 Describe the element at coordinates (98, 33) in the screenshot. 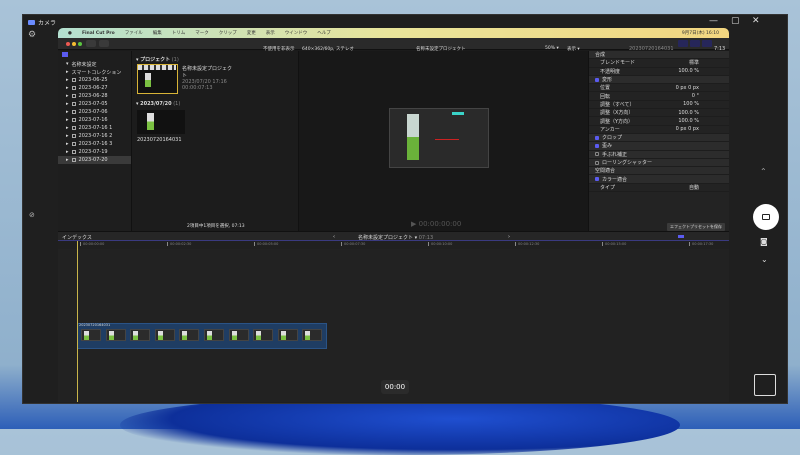

I see `menu-app: Final Cut Pro` at that location.